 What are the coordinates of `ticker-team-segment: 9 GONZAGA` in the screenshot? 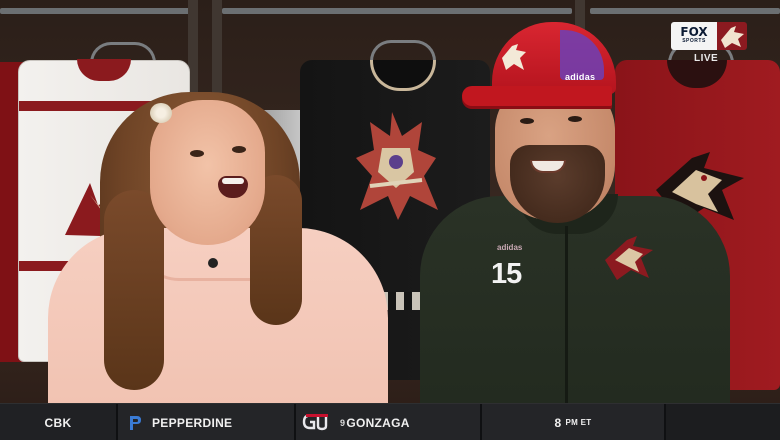 It's located at (389, 422).